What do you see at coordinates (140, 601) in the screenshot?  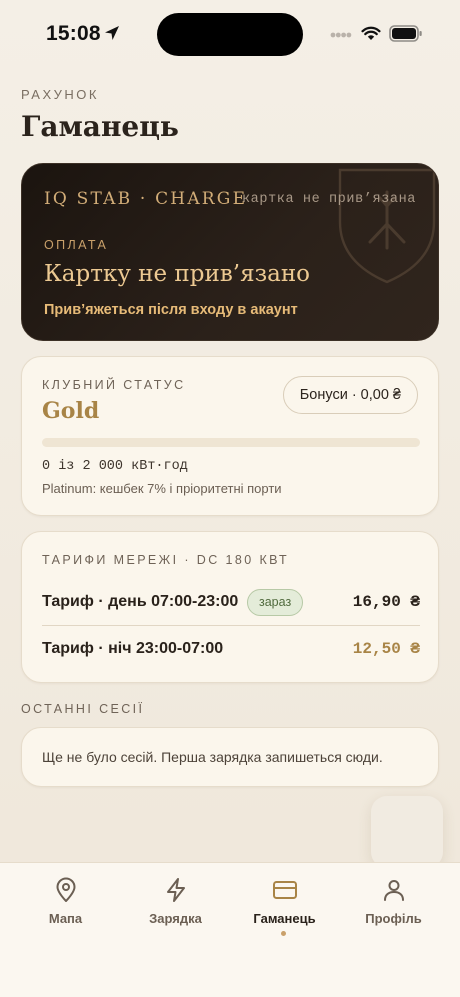 I see `tariff-label: Тариф · день 07:00-23:00` at bounding box center [140, 601].